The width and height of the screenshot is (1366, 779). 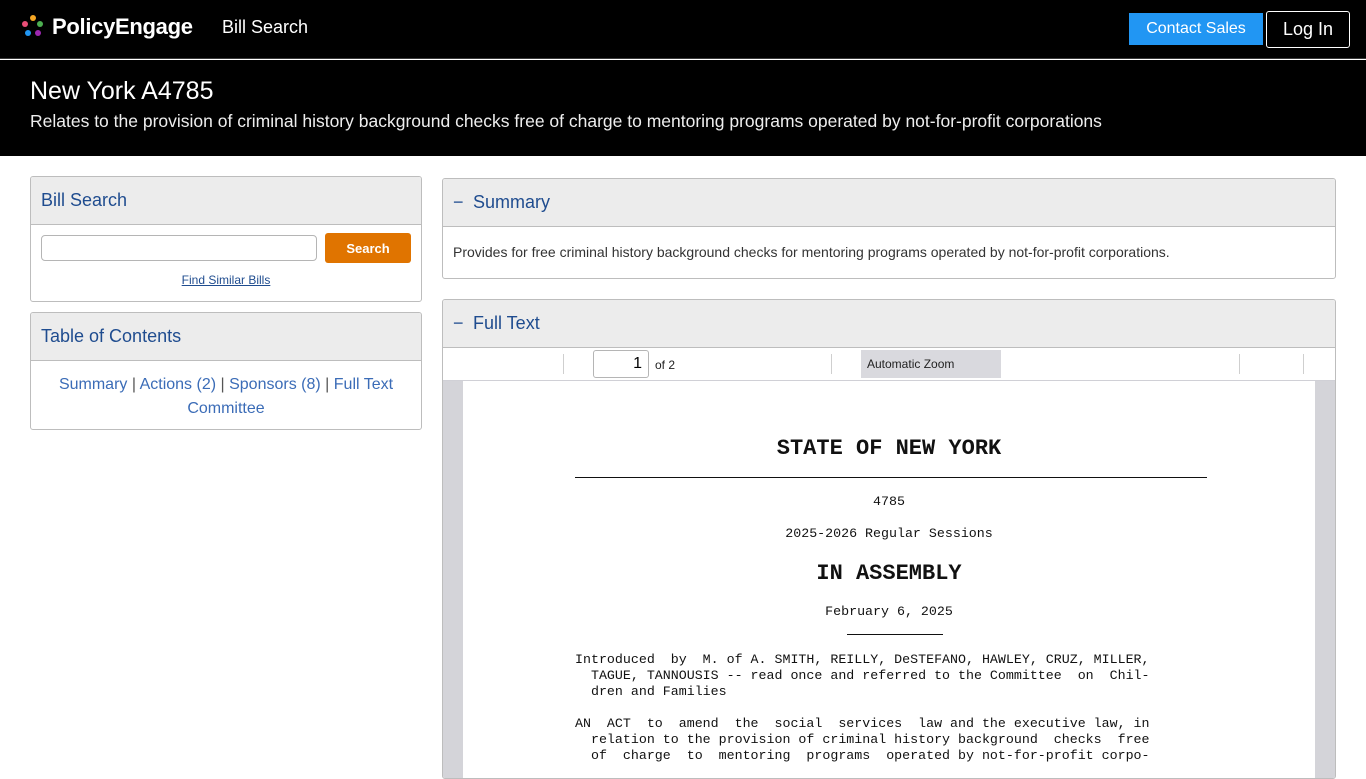 I want to click on search-button: Search, so click(x=368, y=248).